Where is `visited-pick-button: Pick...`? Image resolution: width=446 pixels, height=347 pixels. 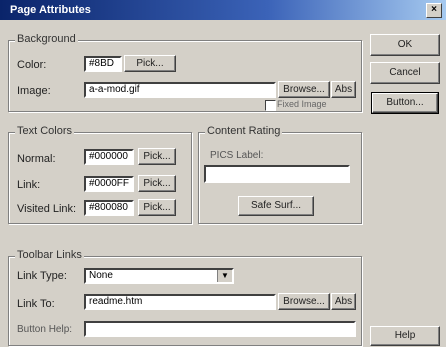 visited-pick-button: Pick... is located at coordinates (157, 207).